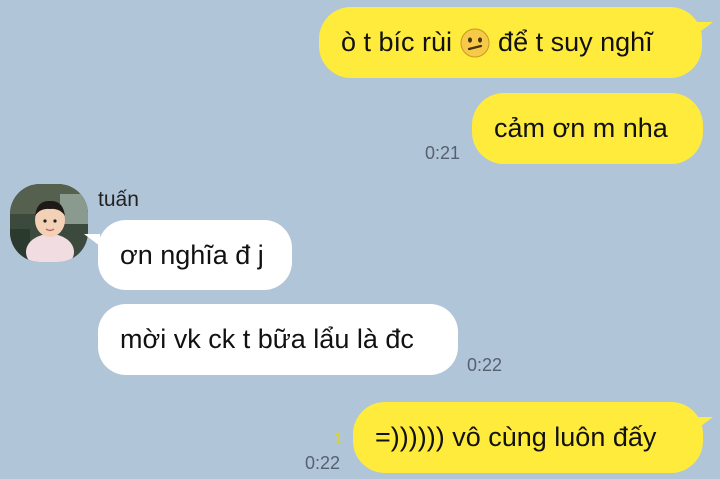 The height and width of the screenshot is (479, 720). I want to click on message-bubble-outgoing: cảm ơn m nha, so click(587, 128).